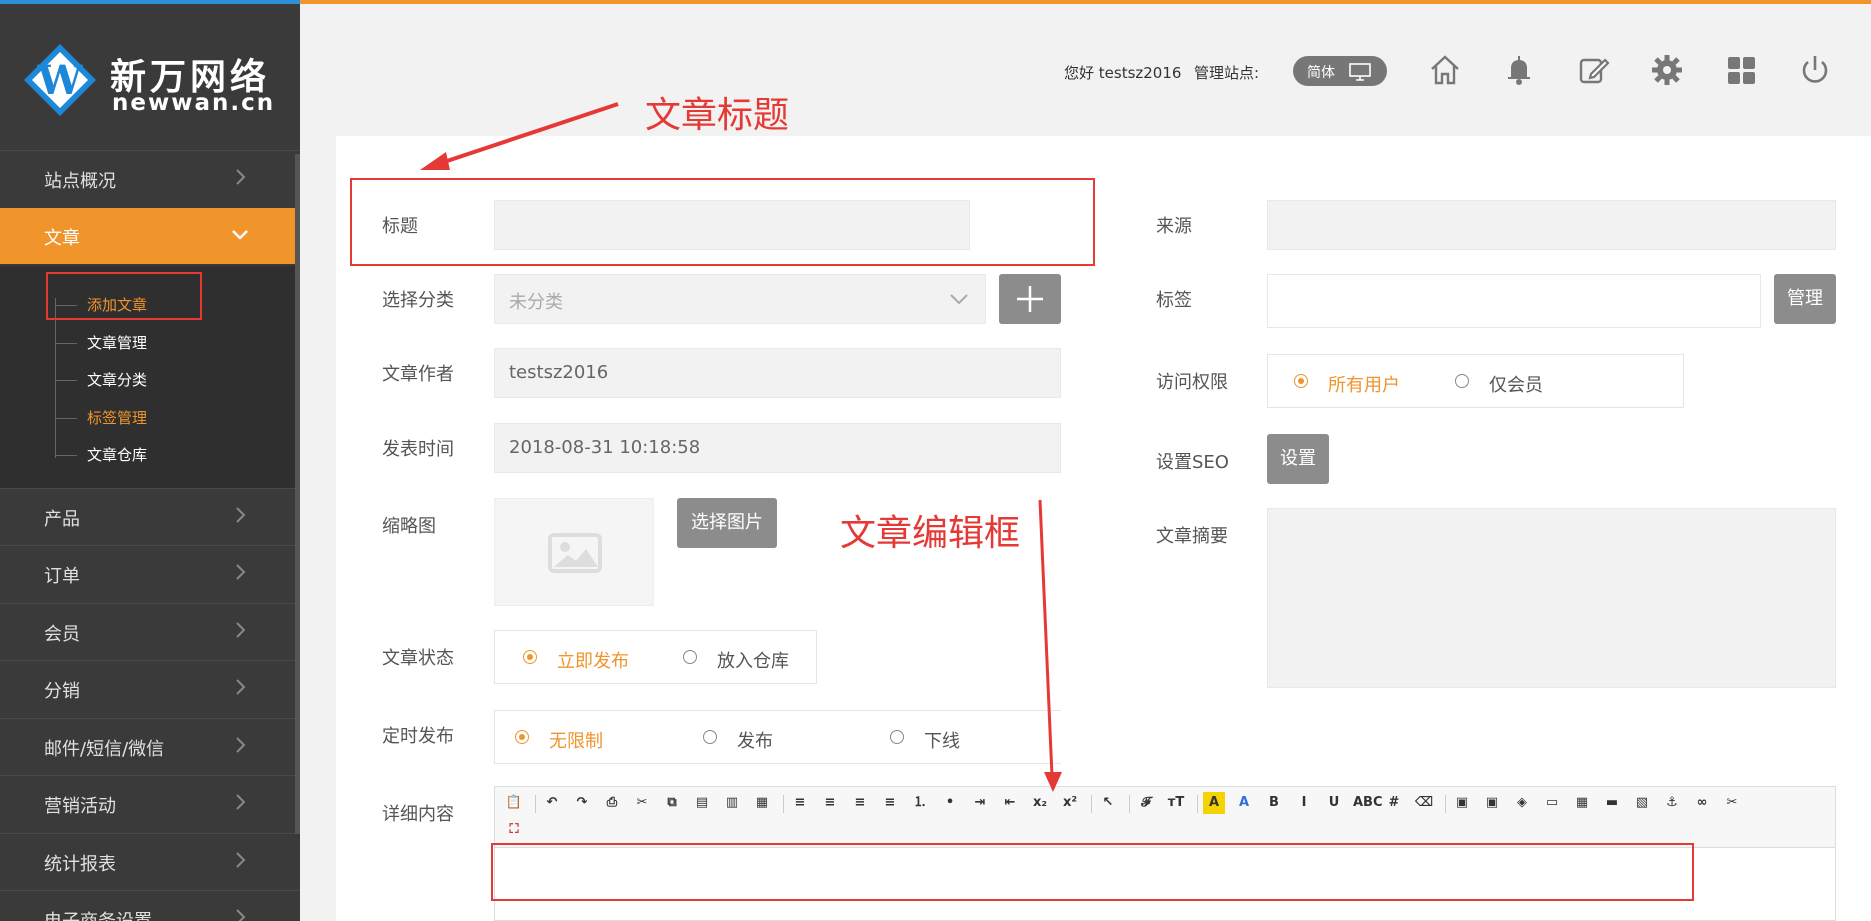 This screenshot has width=1871, height=921. I want to click on sidebar-item-distribution: 分销, so click(150, 688).